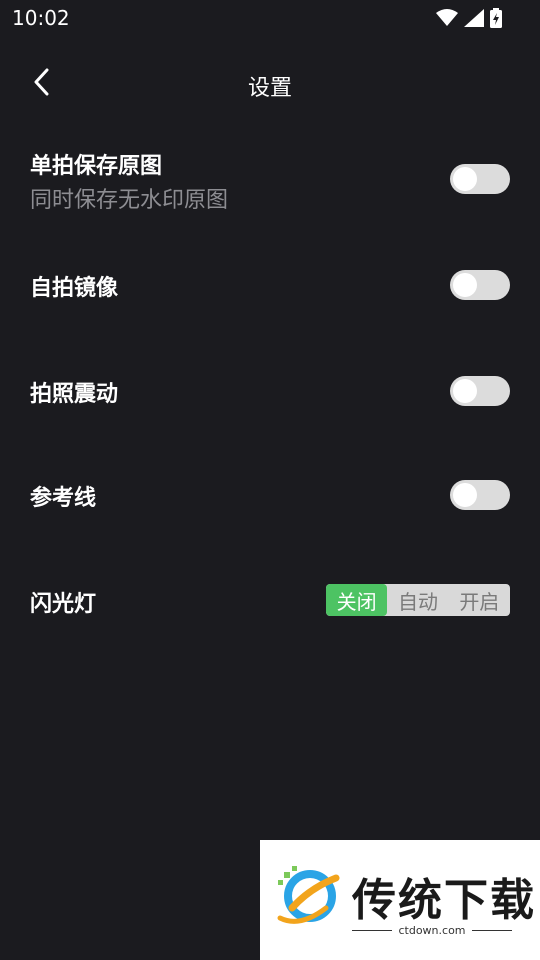 Image resolution: width=540 pixels, height=960 pixels. What do you see at coordinates (480, 285) in the screenshot?
I see `selfie-mirror-toggle` at bounding box center [480, 285].